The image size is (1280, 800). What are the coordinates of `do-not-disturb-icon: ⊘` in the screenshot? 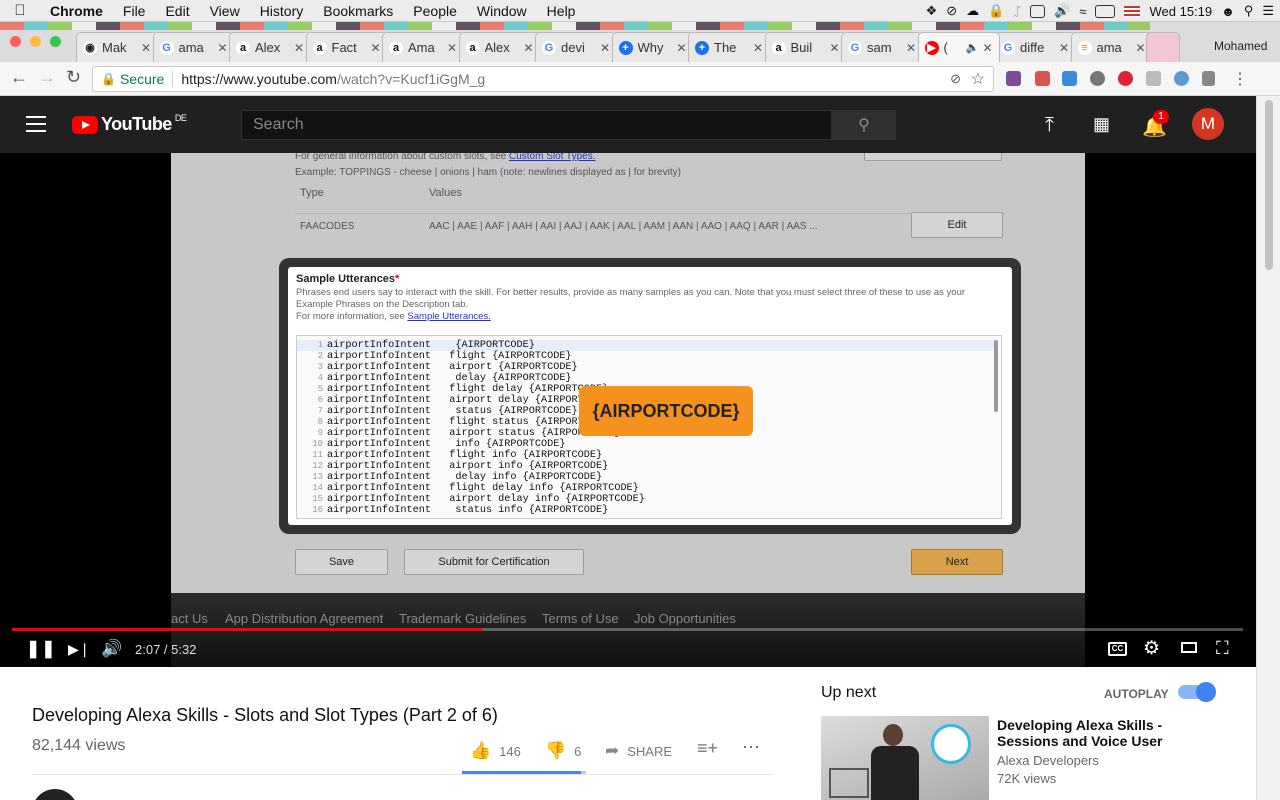 It's located at (951, 11).